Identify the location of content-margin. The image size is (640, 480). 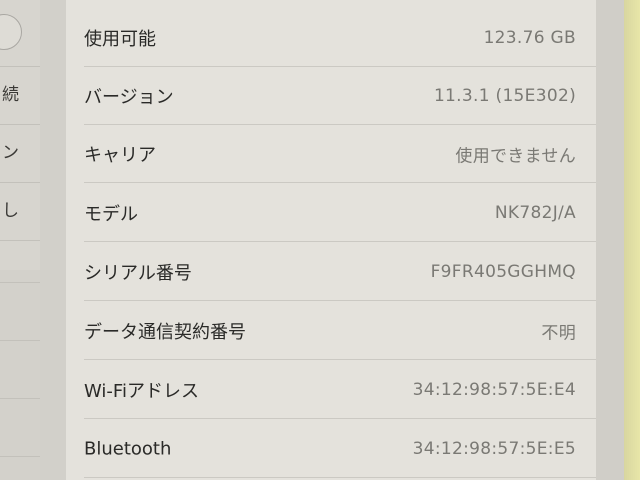
(53, 240).